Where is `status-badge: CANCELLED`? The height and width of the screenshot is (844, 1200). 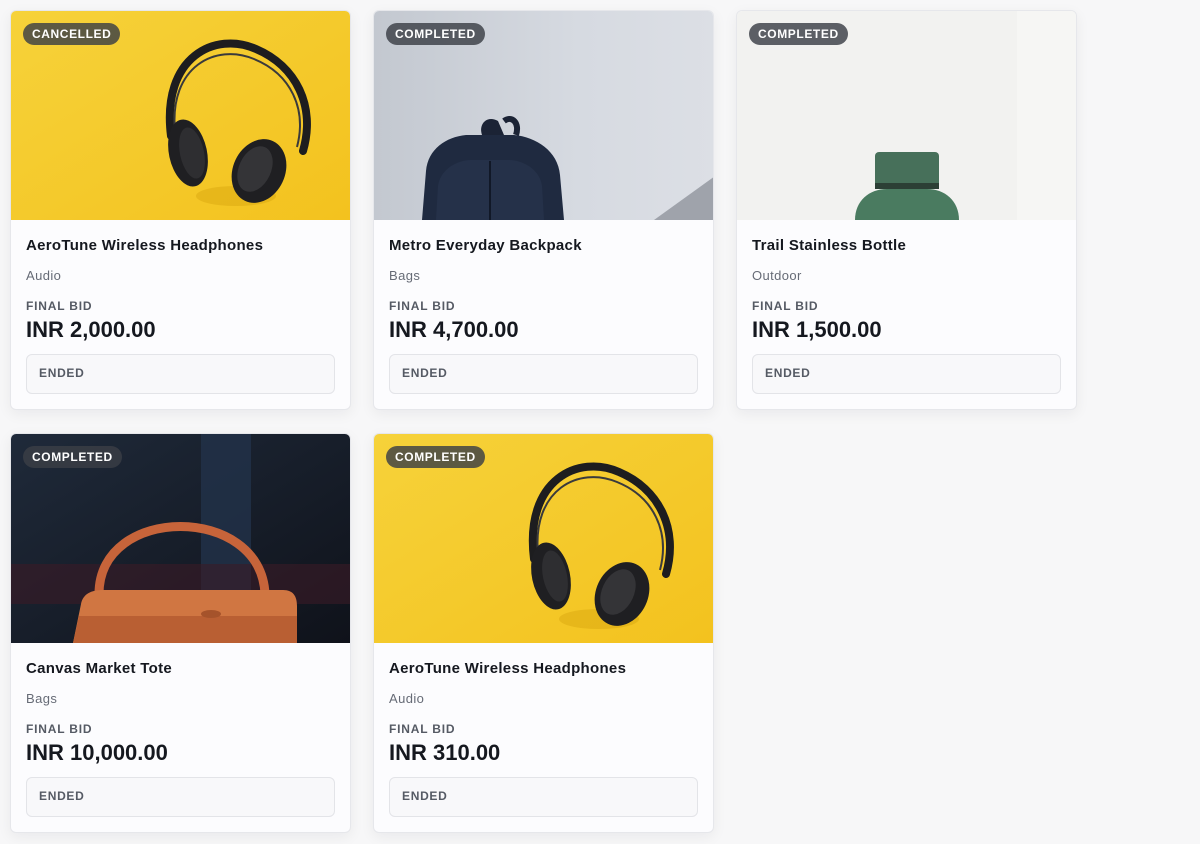
status-badge: CANCELLED is located at coordinates (72, 34).